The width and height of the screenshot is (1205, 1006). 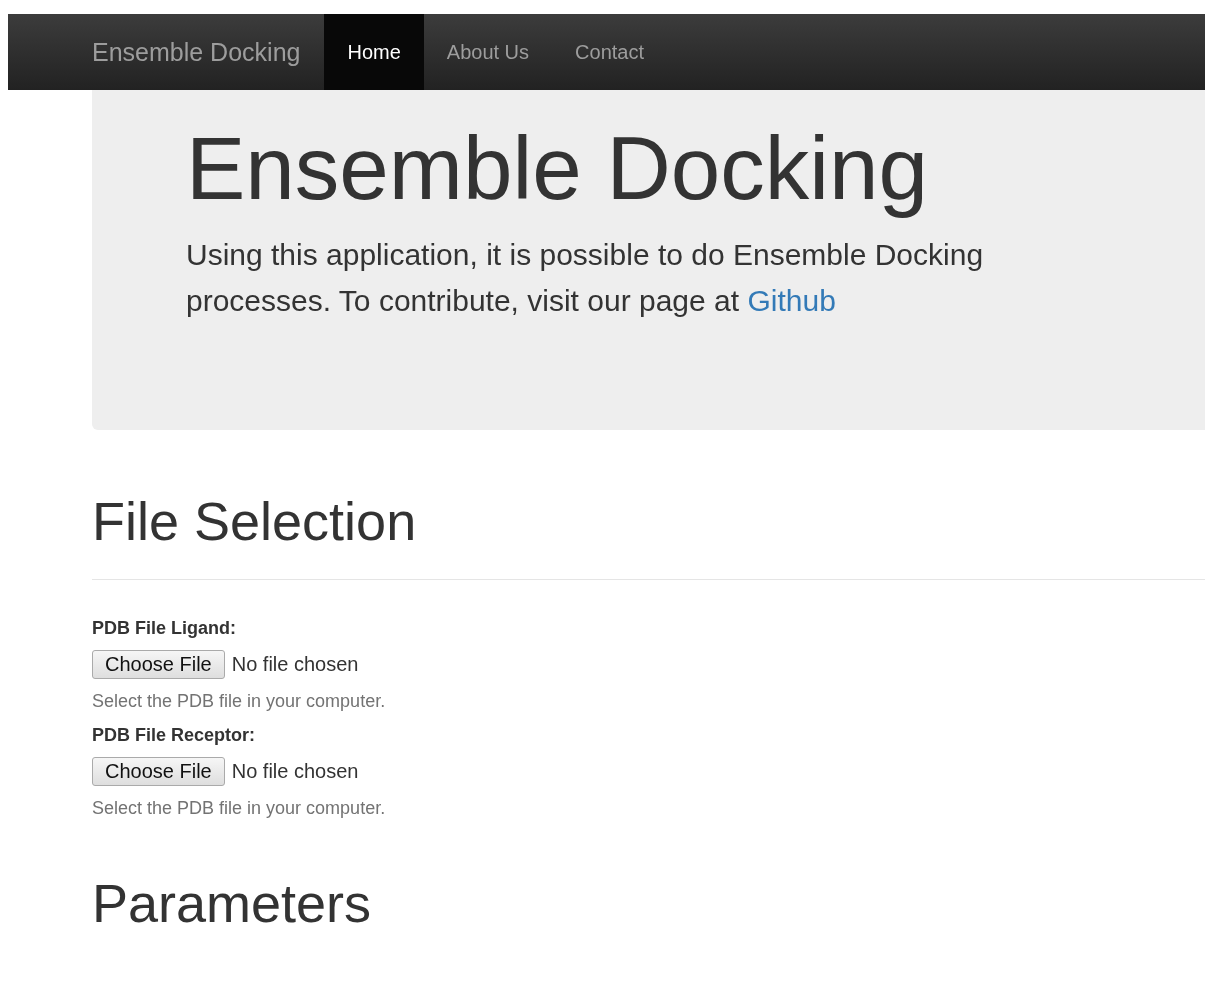 I want to click on section-heading: File Selection, so click(x=255, y=522).